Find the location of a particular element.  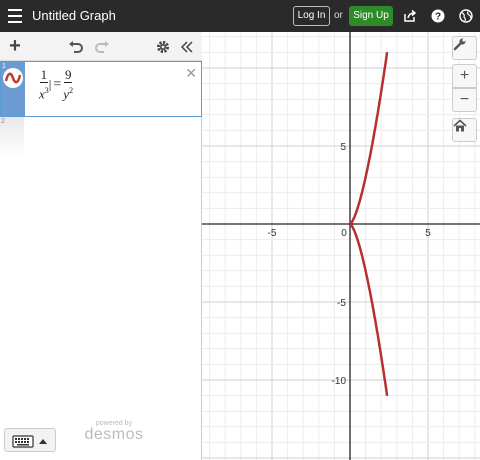

minus-icon: − is located at coordinates (464, 99).